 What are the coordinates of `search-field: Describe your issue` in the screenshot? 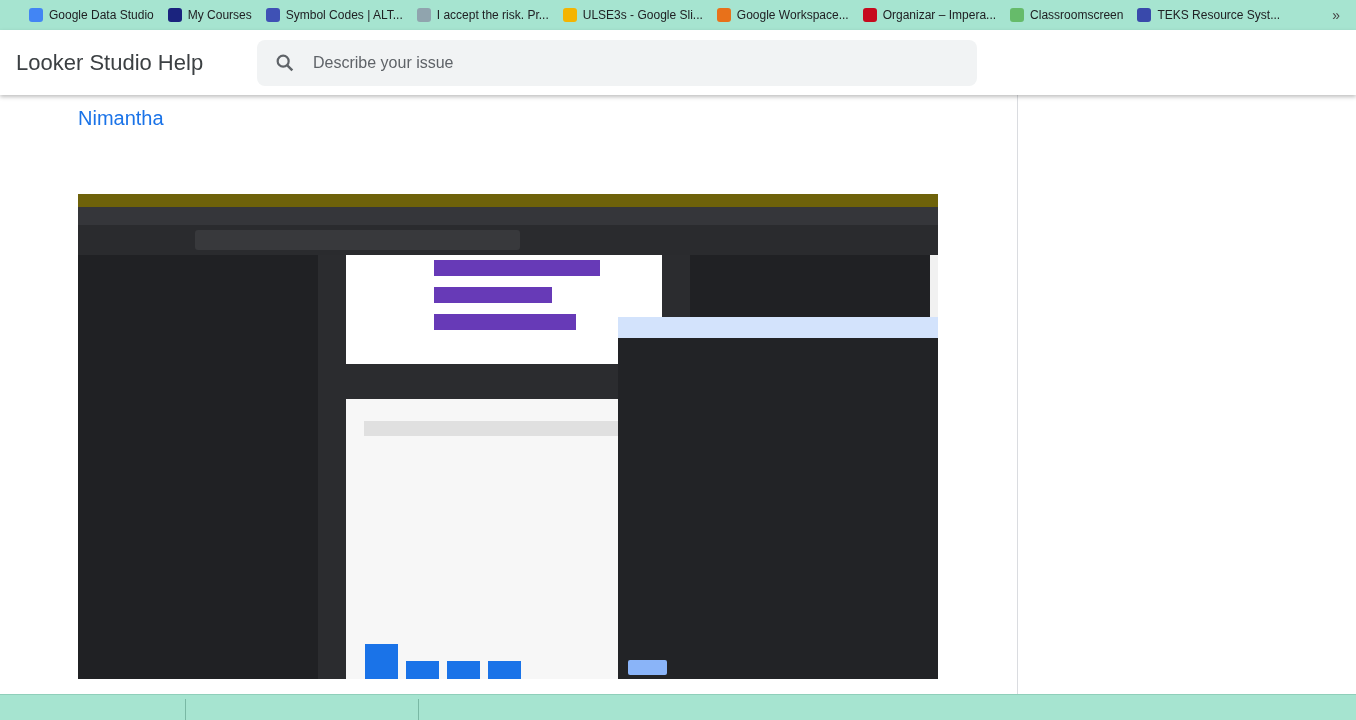 It's located at (617, 62).